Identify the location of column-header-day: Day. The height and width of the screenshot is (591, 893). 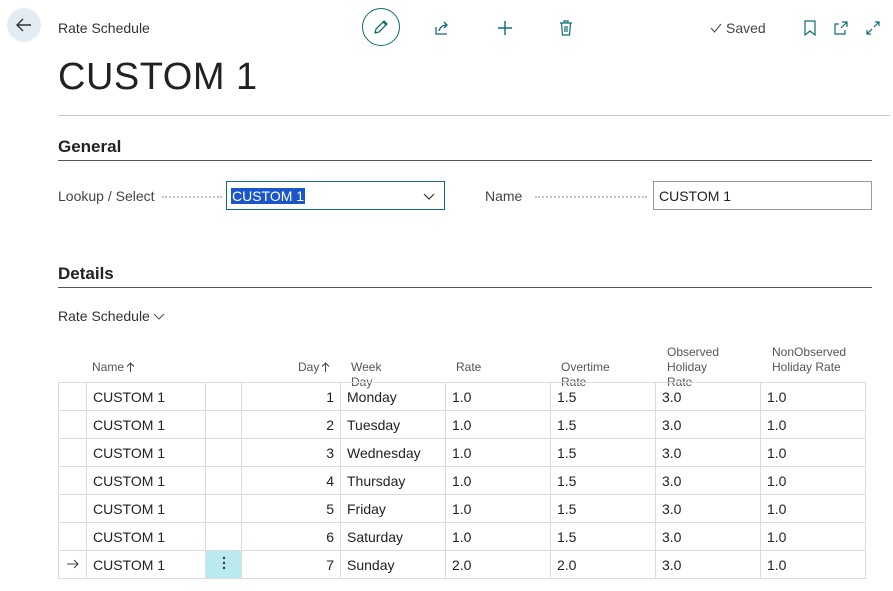
(314, 367).